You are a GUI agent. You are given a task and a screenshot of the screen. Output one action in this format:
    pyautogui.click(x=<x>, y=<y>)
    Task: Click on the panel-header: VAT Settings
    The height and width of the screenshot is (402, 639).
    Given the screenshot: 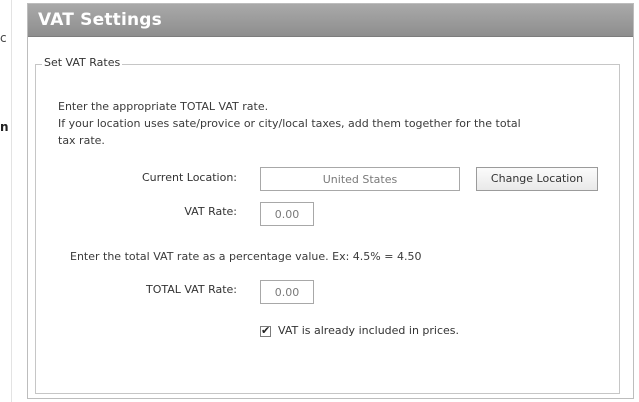 What is the action you would take?
    pyautogui.click(x=330, y=20)
    